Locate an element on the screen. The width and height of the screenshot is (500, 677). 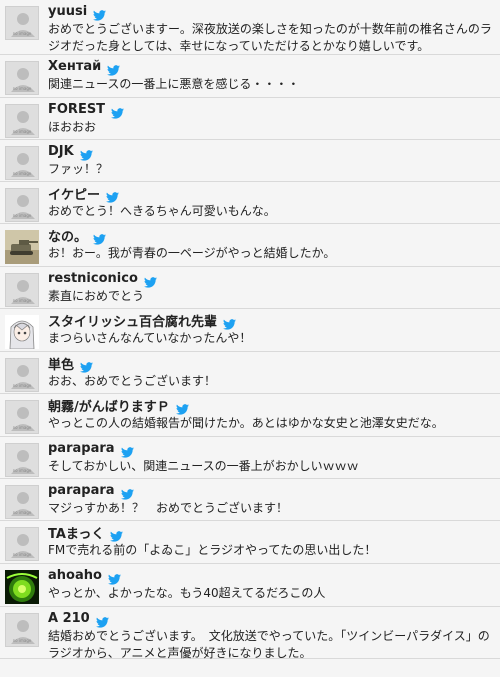
tweet-item: なの。 お！おー。我が青春の一ページがやっと結婚したか。 is located at coordinates (250, 245).